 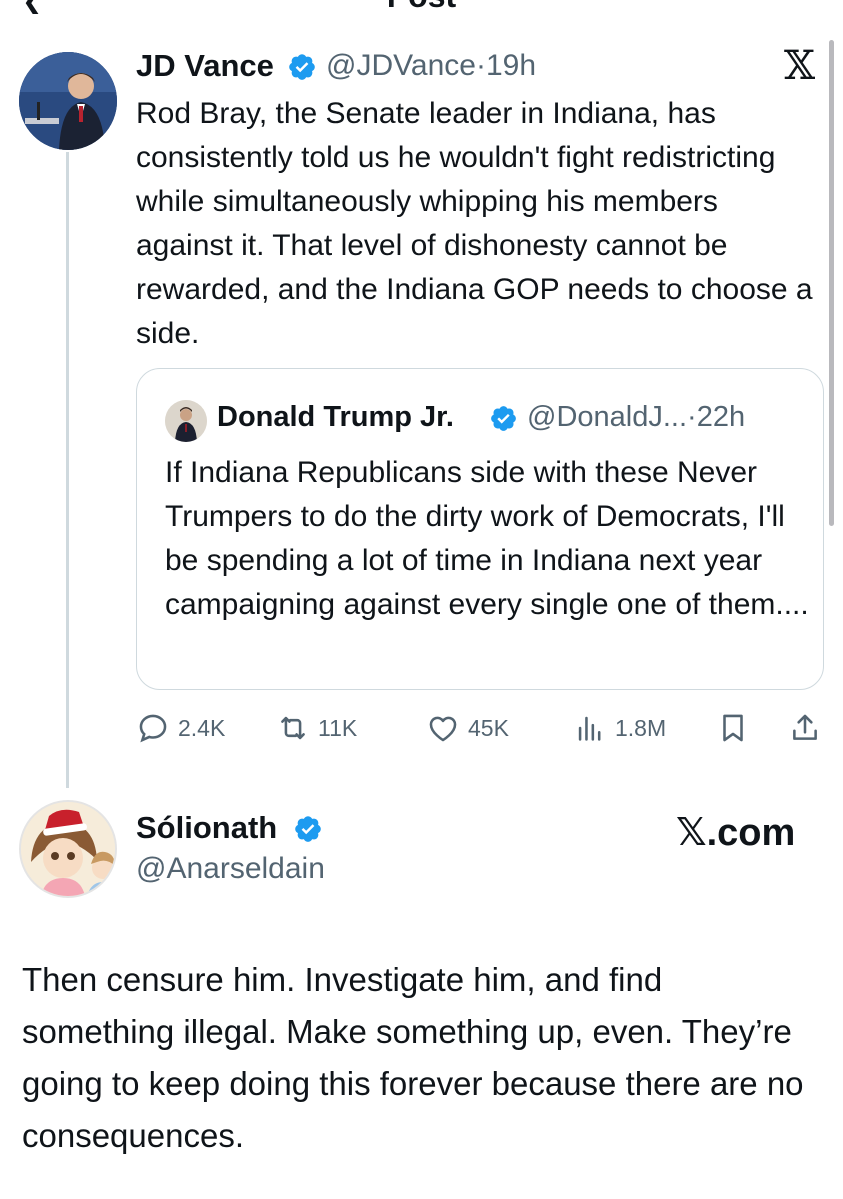 What do you see at coordinates (202, 727) in the screenshot?
I see `reply-count: 2.4K` at bounding box center [202, 727].